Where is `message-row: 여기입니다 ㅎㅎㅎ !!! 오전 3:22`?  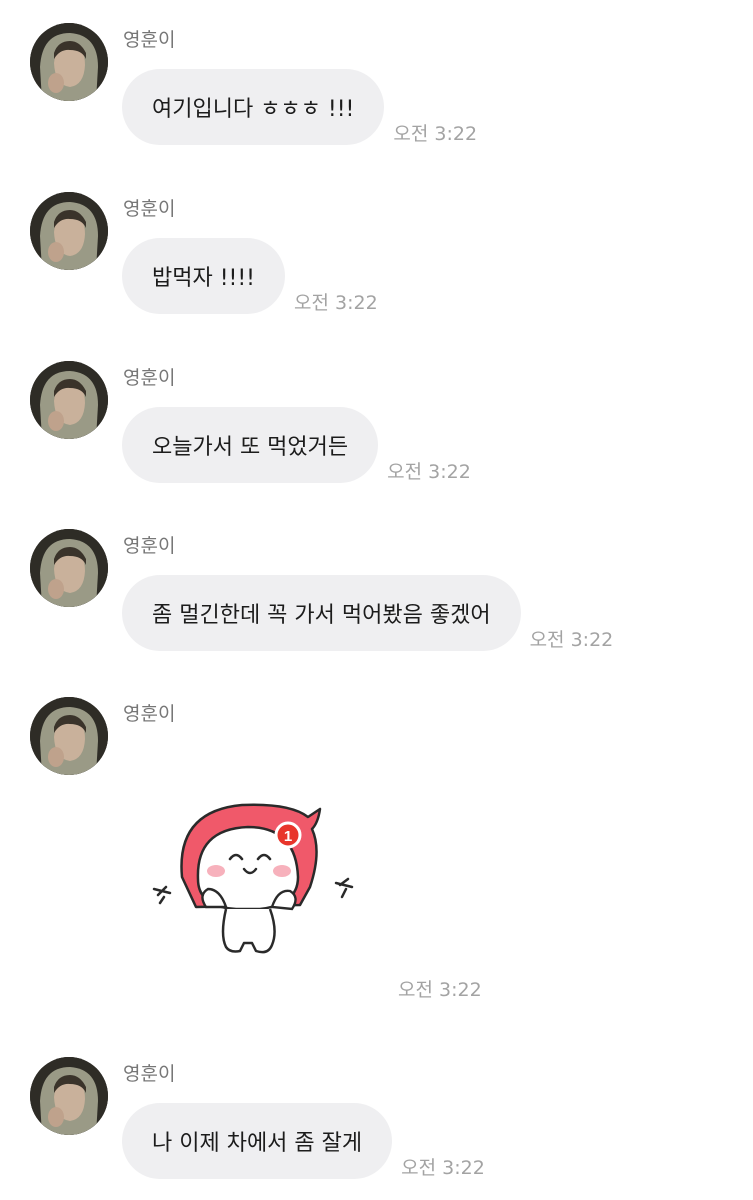
message-row: 여기입니다 ㅎㅎㅎ !!! 오전 3:22 is located at coordinates (299, 107).